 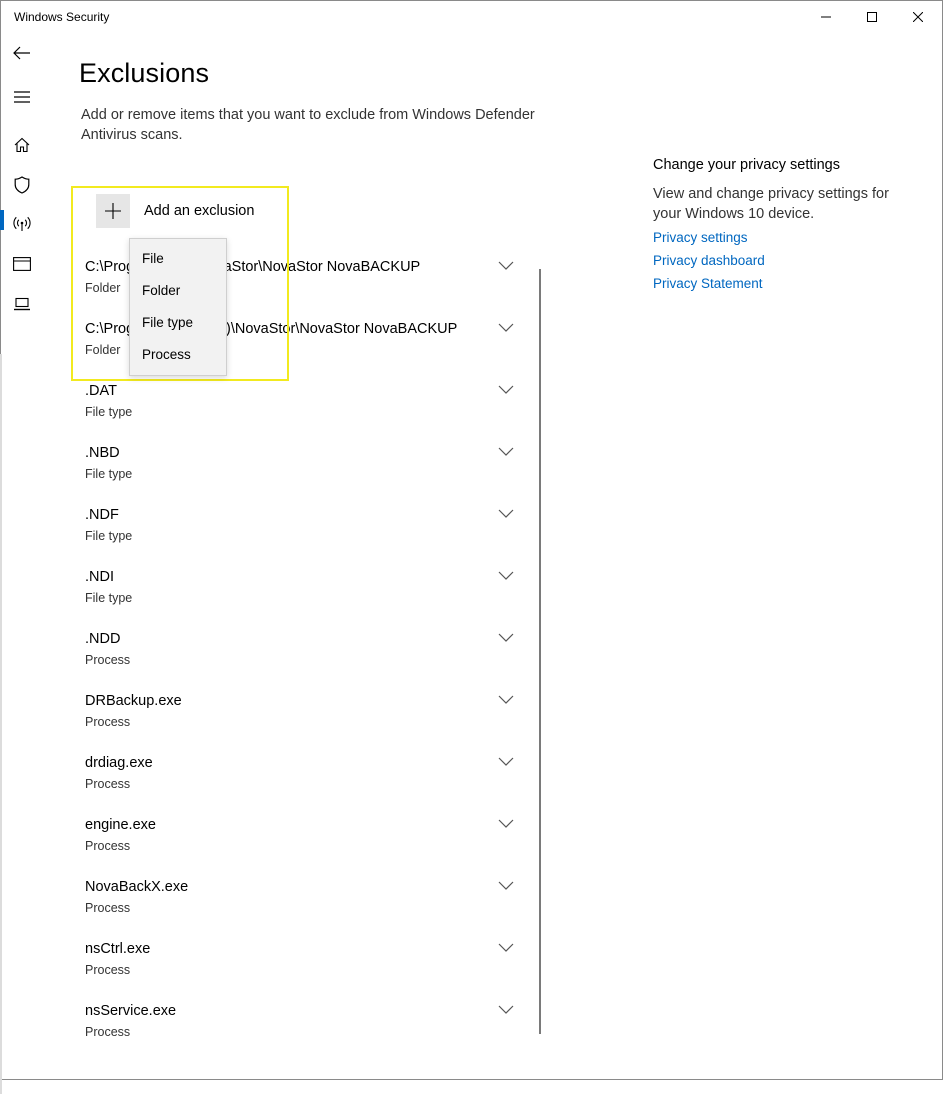 What do you see at coordinates (118, 949) in the screenshot?
I see `exclusion-name: nsCtrl.exe` at bounding box center [118, 949].